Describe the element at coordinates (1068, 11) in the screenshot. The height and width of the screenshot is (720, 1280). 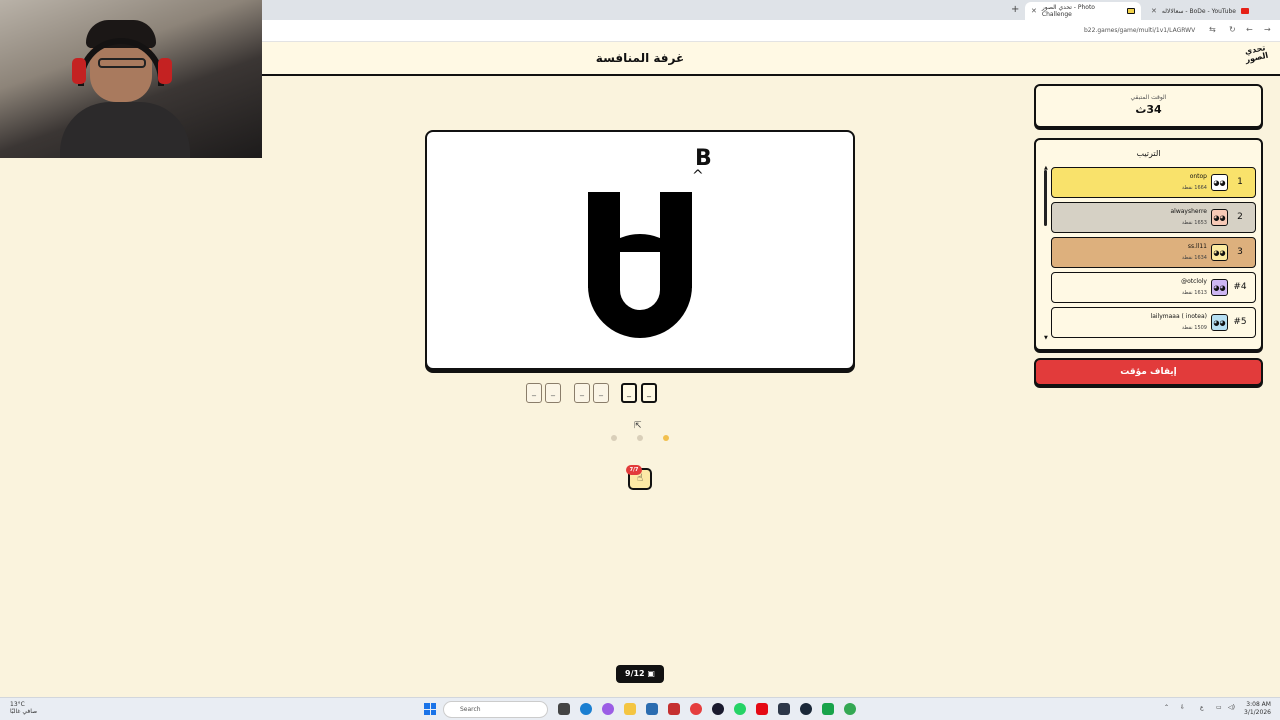
I see `tab-photo-challenge-label: تحدي الصور - Photo Challenge` at that location.